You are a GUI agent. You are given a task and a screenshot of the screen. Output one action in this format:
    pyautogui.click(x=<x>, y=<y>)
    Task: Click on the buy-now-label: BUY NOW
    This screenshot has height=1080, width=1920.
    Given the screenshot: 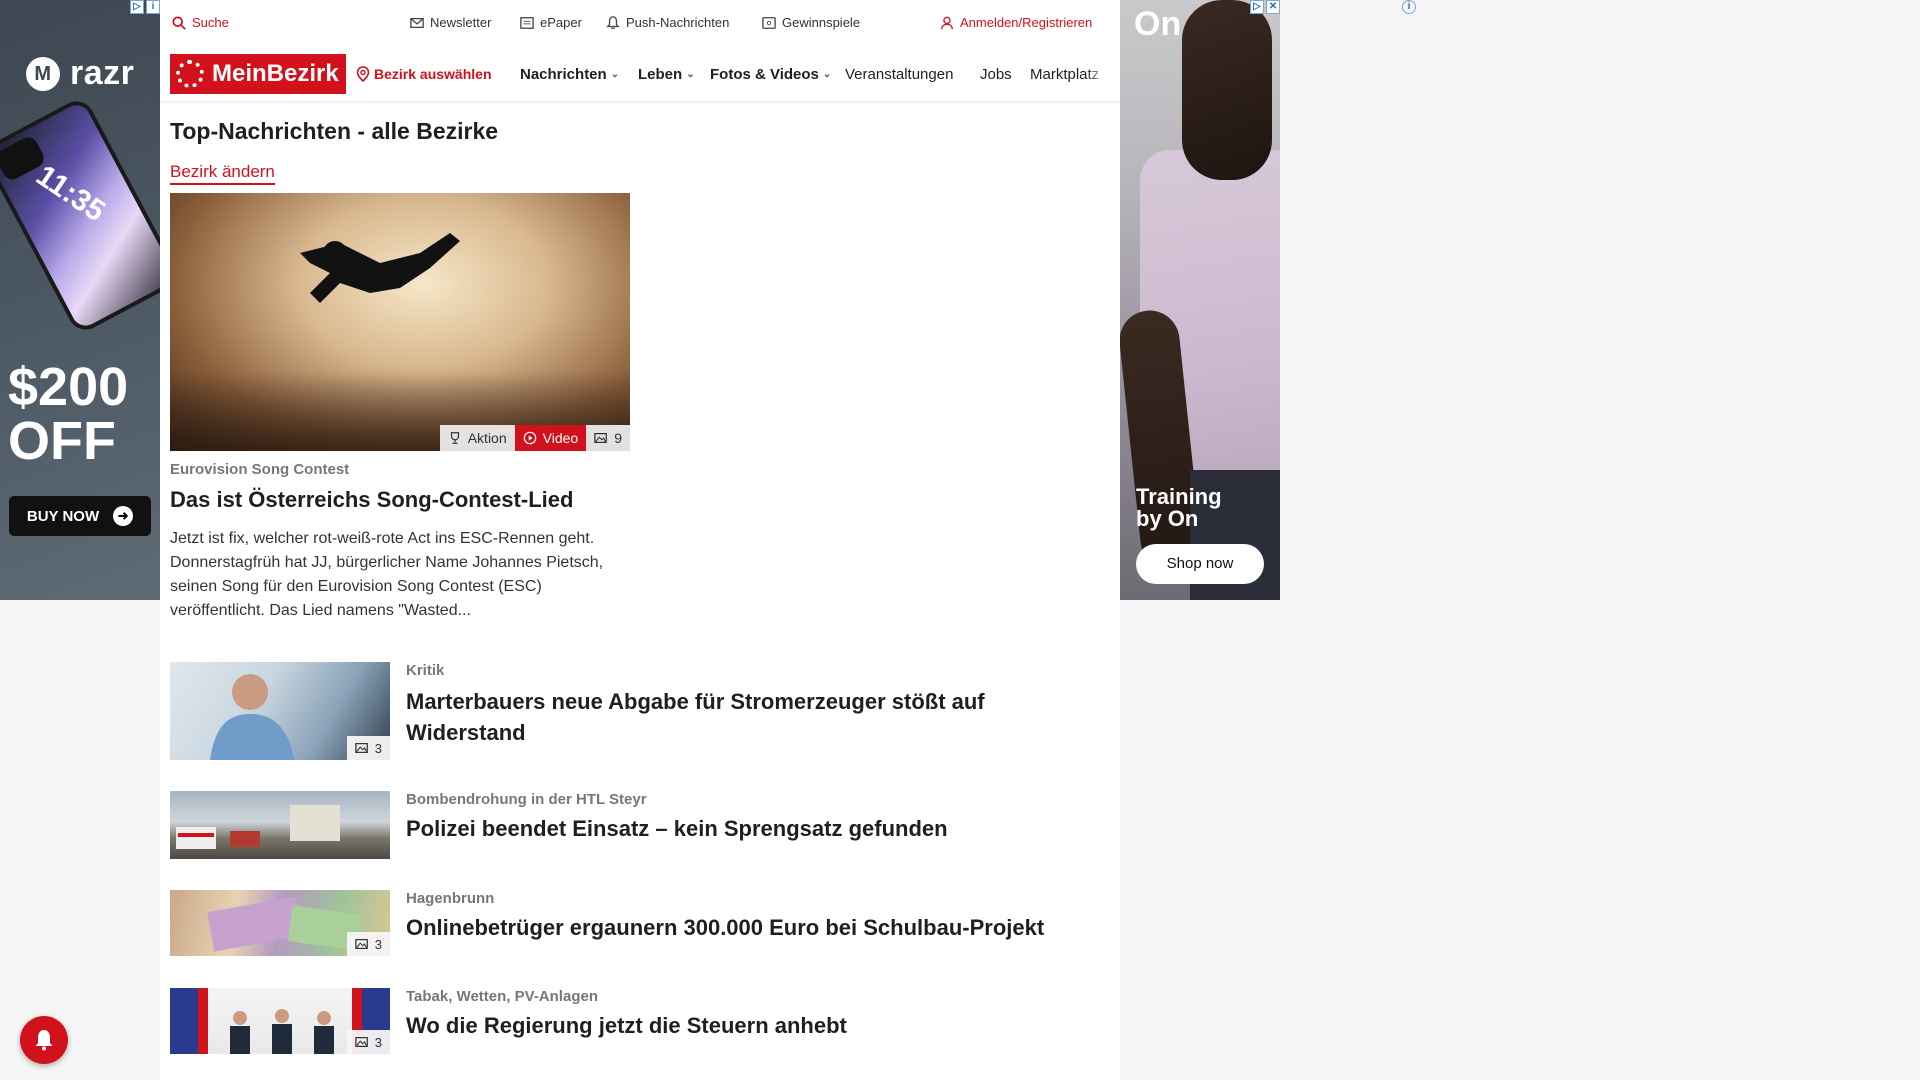 What is the action you would take?
    pyautogui.click(x=63, y=516)
    